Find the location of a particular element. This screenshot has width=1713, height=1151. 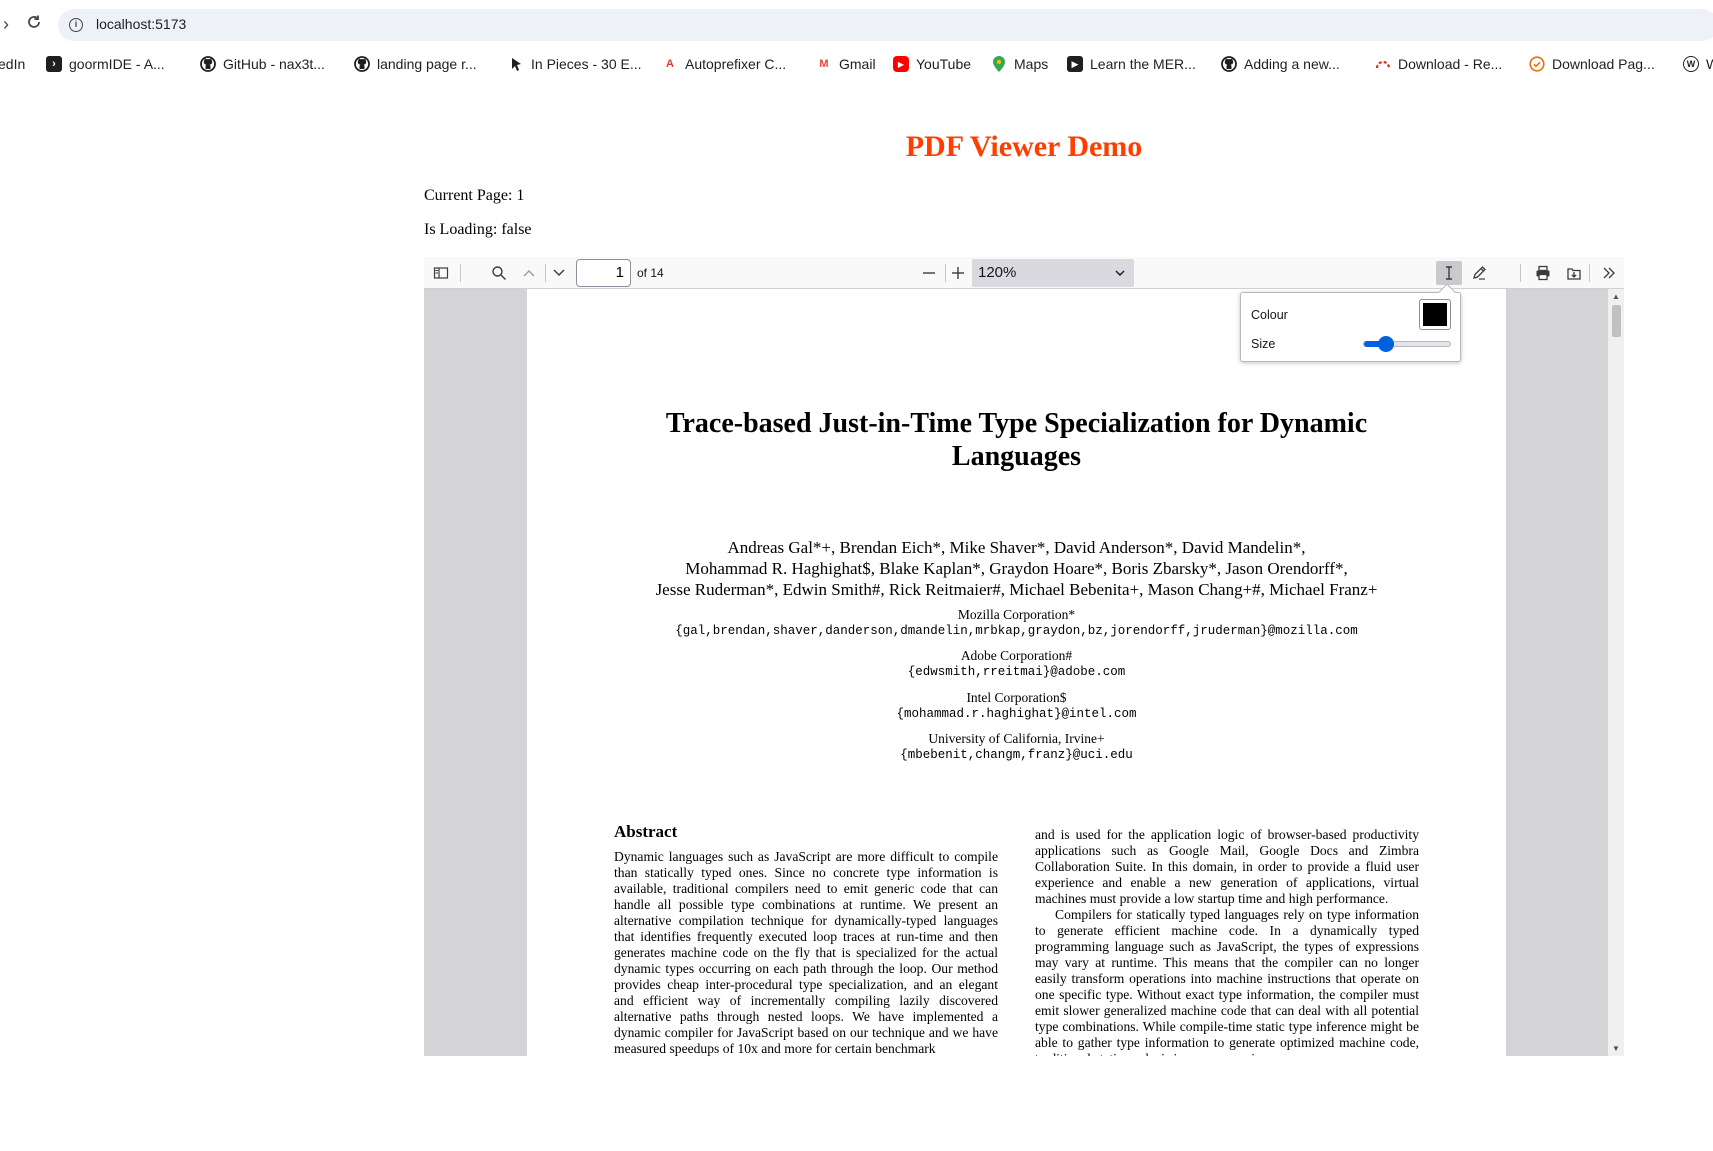

bookmark-label: YouTube is located at coordinates (944, 64).